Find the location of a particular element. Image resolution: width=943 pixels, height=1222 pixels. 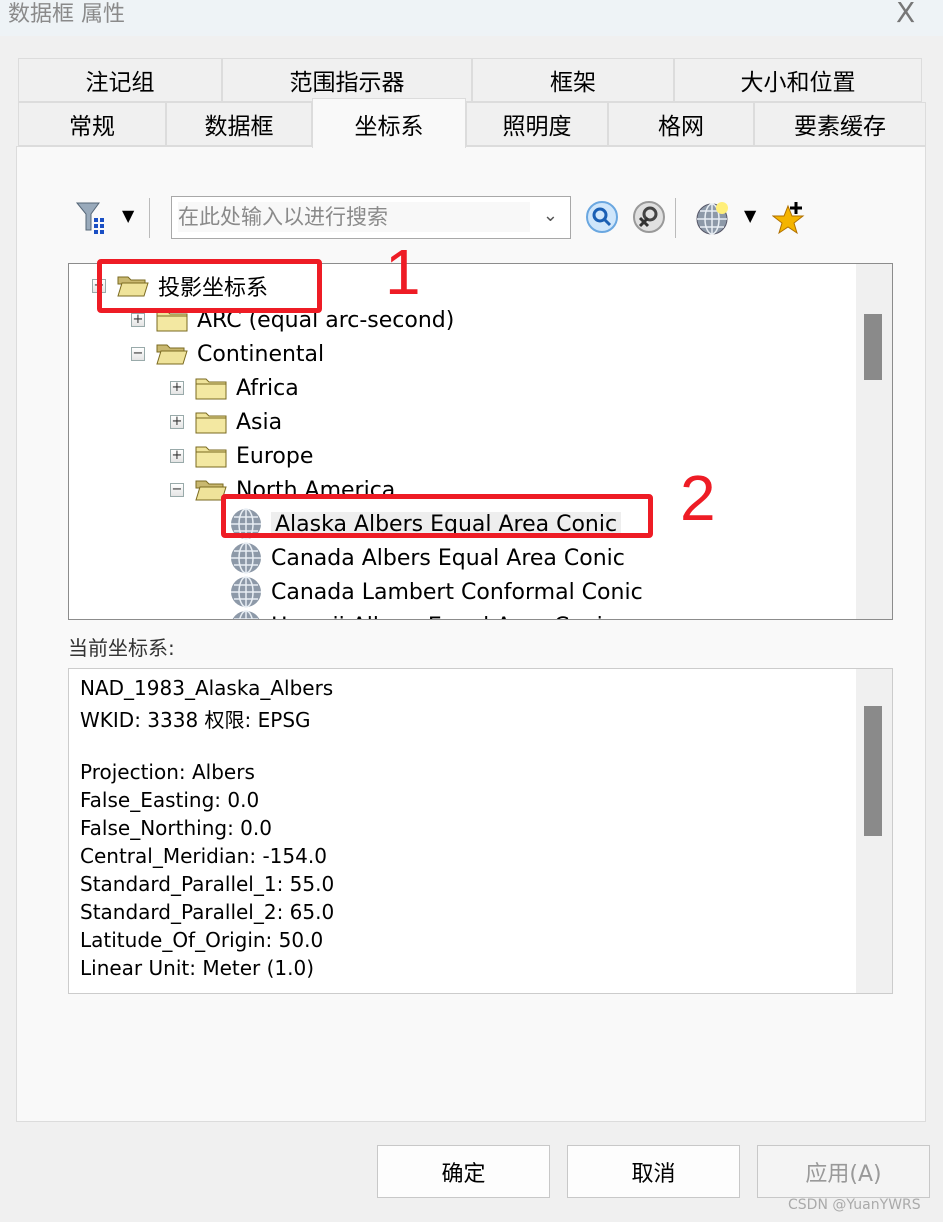

crs-detail-line: False_Easting: 0.0 is located at coordinates (170, 800).